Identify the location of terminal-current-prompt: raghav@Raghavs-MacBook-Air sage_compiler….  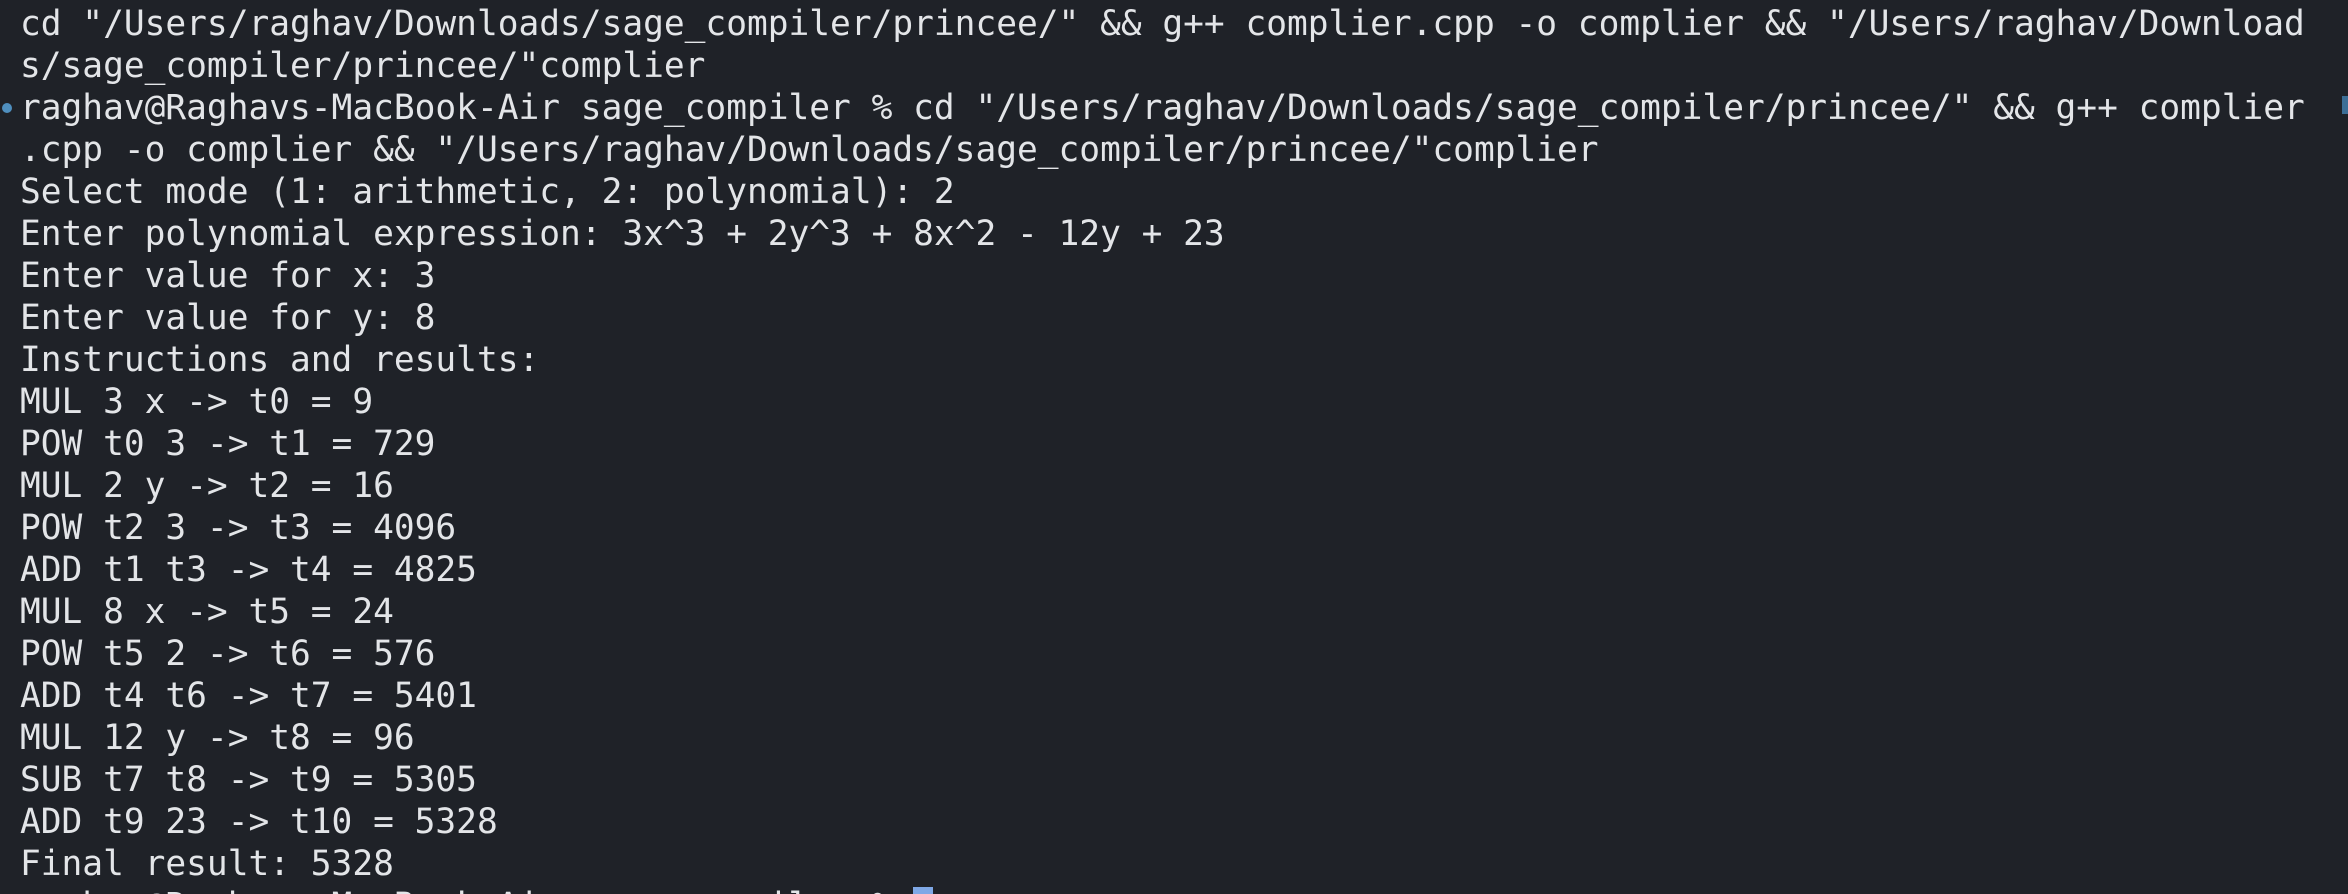
(1184, 889).